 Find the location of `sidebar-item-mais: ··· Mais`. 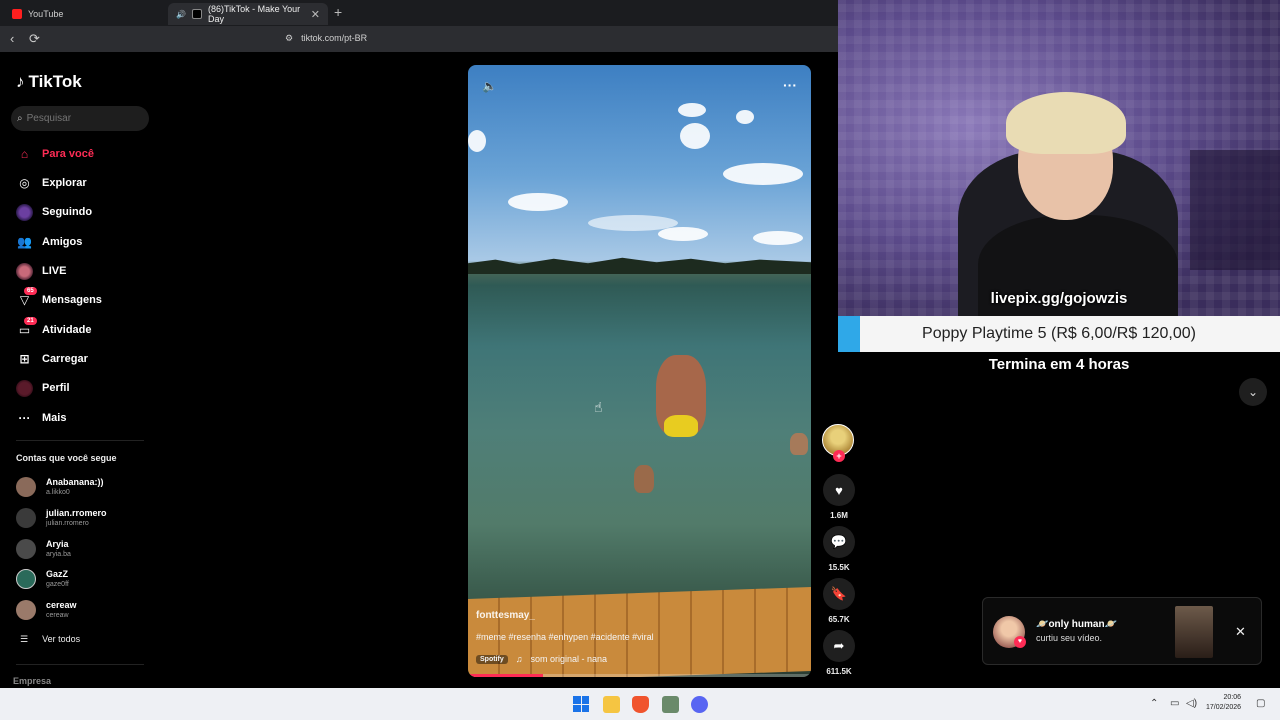

sidebar-item-mais: ··· Mais is located at coordinates (41, 418).